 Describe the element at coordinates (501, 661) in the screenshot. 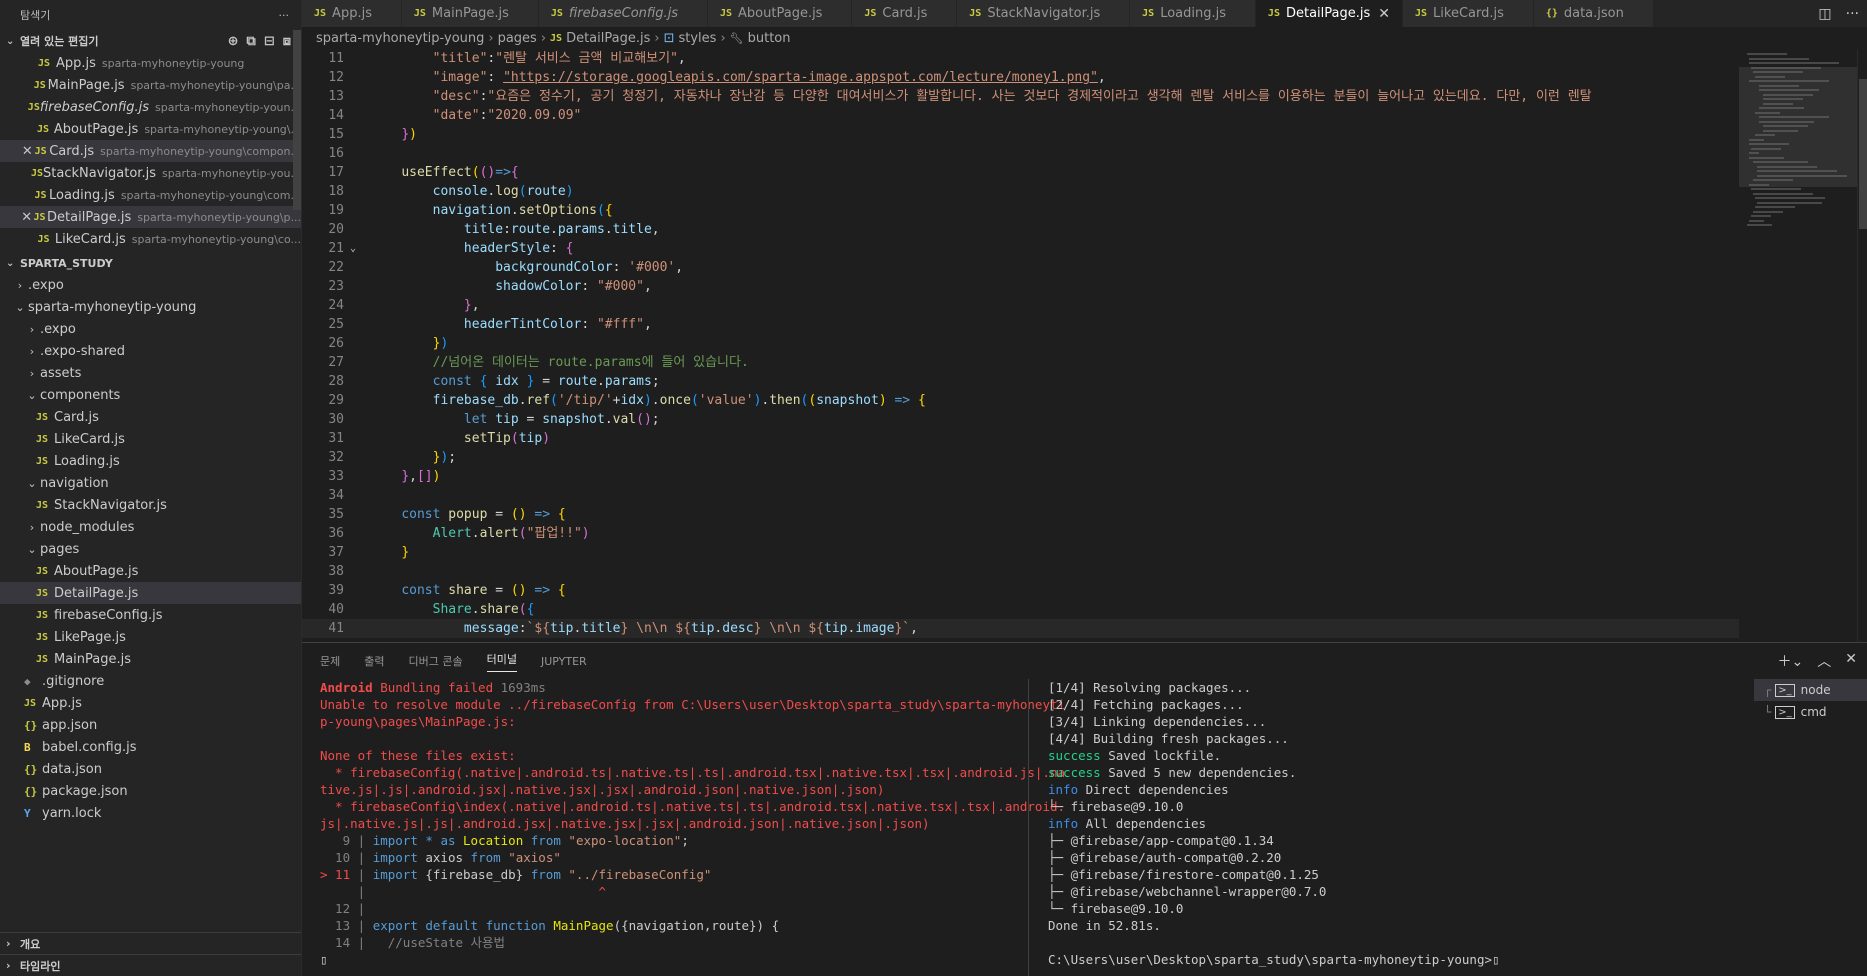

I see `panel-tab: 터미널` at that location.